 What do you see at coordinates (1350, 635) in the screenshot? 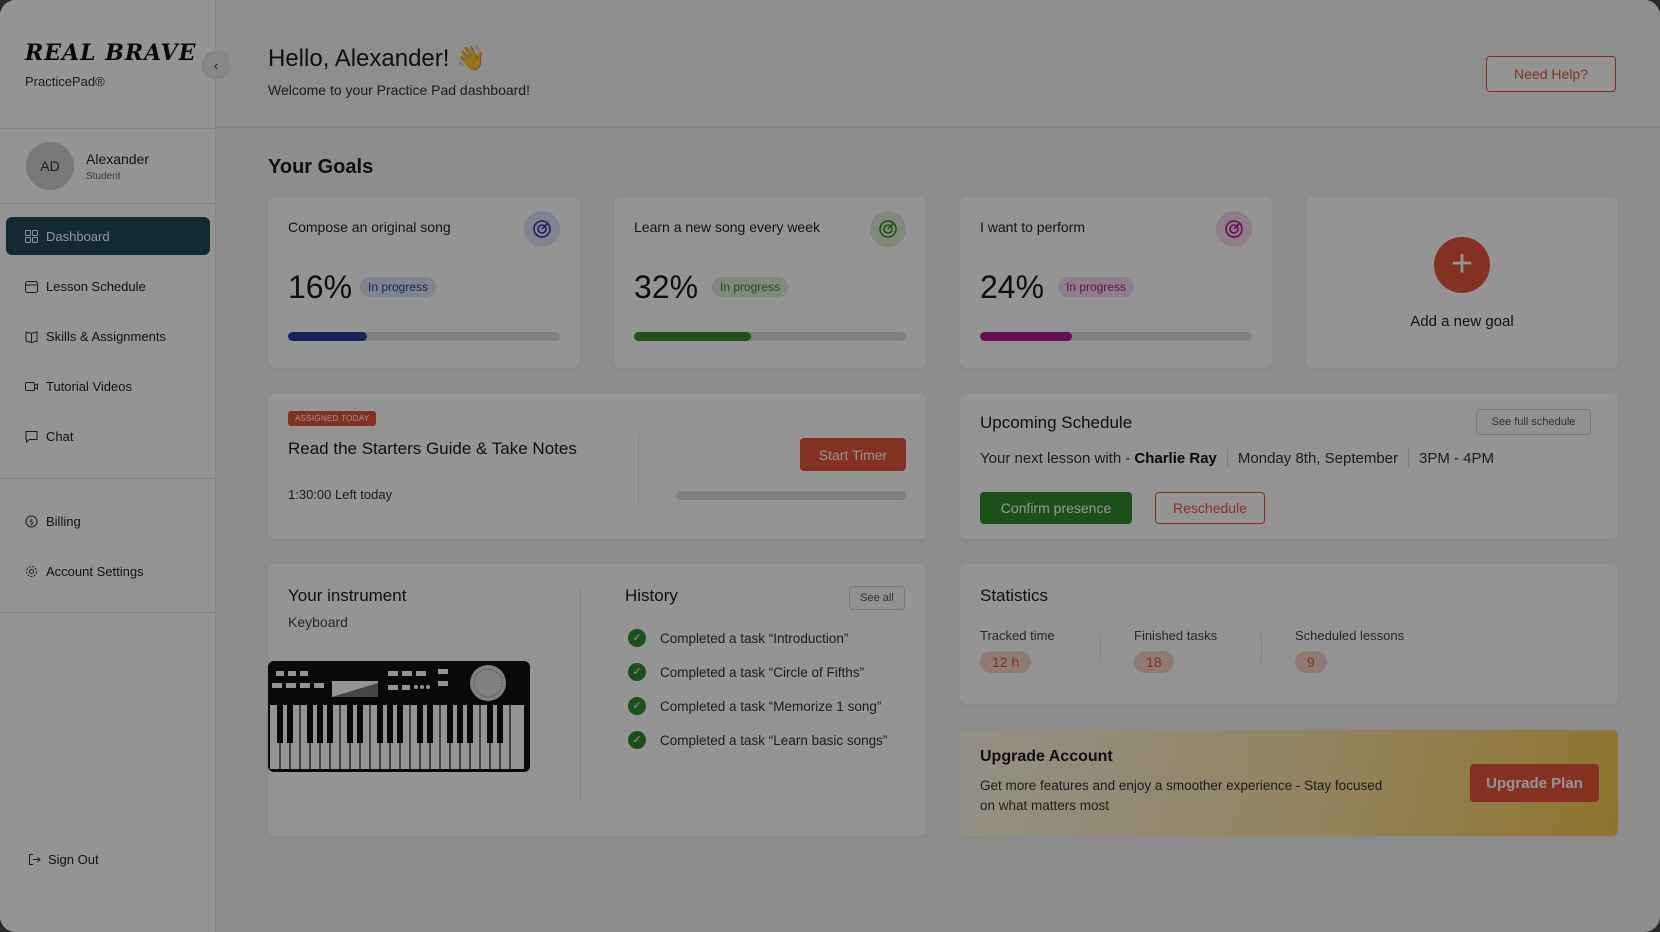
I see `stat-label: Scheduled lessons` at bounding box center [1350, 635].